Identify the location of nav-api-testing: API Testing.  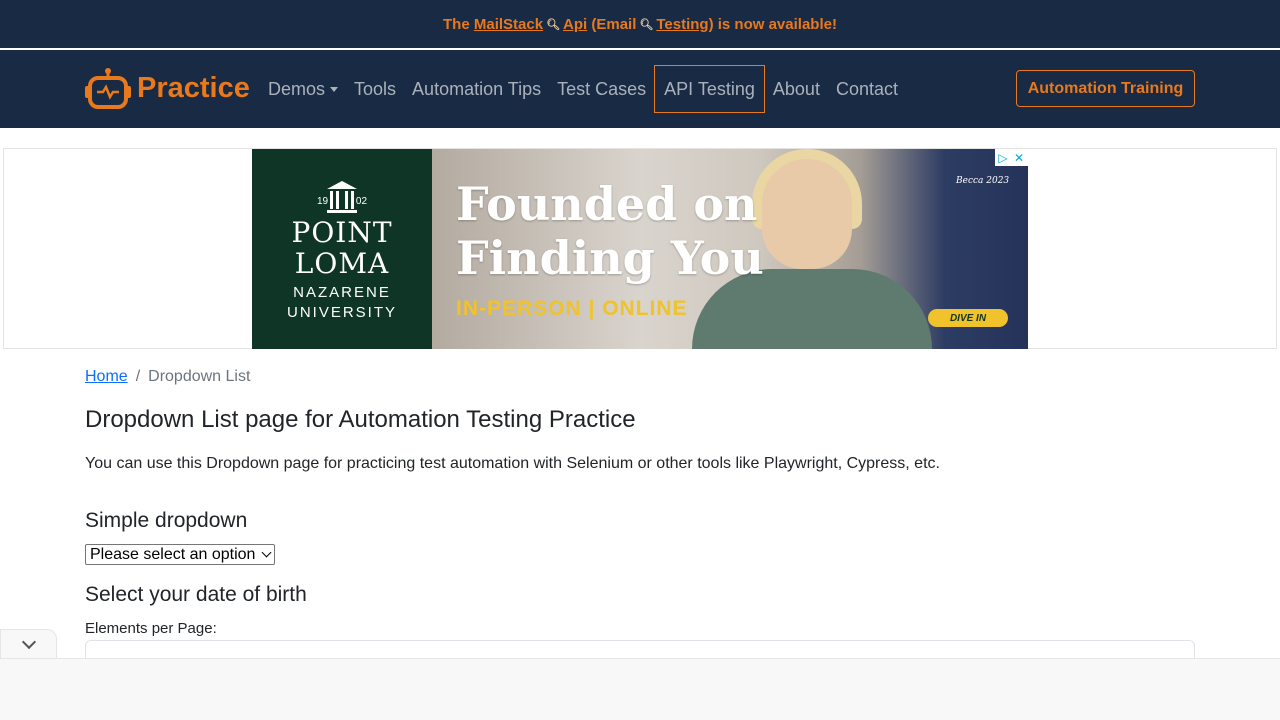
(709, 89).